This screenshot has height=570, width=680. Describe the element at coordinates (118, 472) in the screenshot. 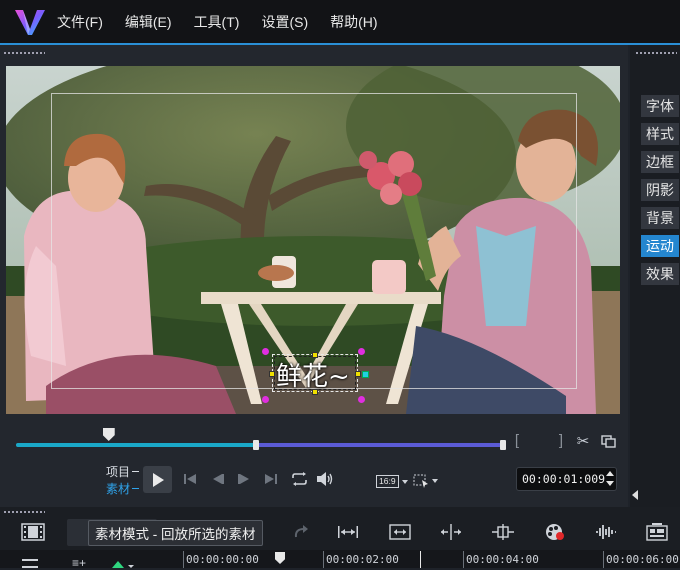

I see `project-mode-label: 项目` at that location.